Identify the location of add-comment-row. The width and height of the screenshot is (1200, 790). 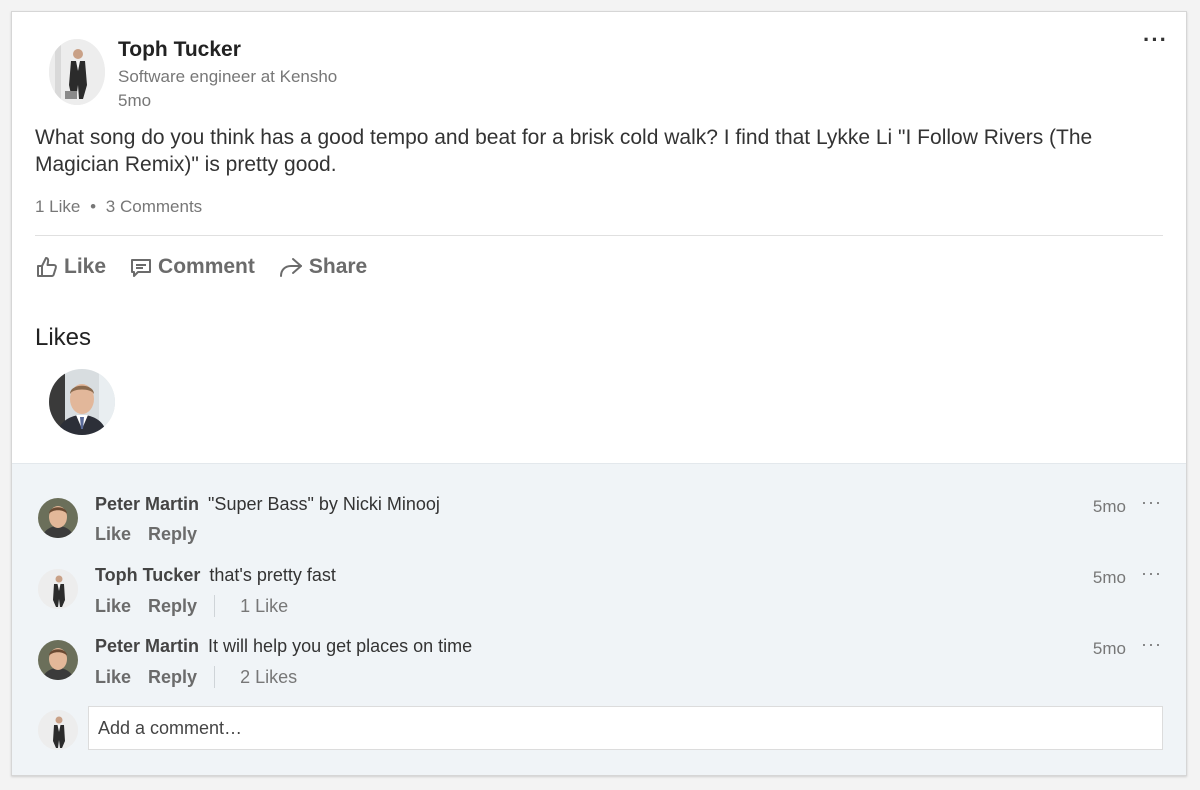
(599, 729).